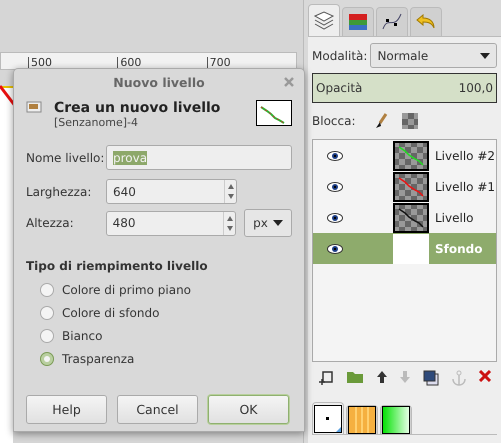 The width and height of the screenshot is (501, 443). I want to click on dialog-button: Cancel, so click(157, 409).